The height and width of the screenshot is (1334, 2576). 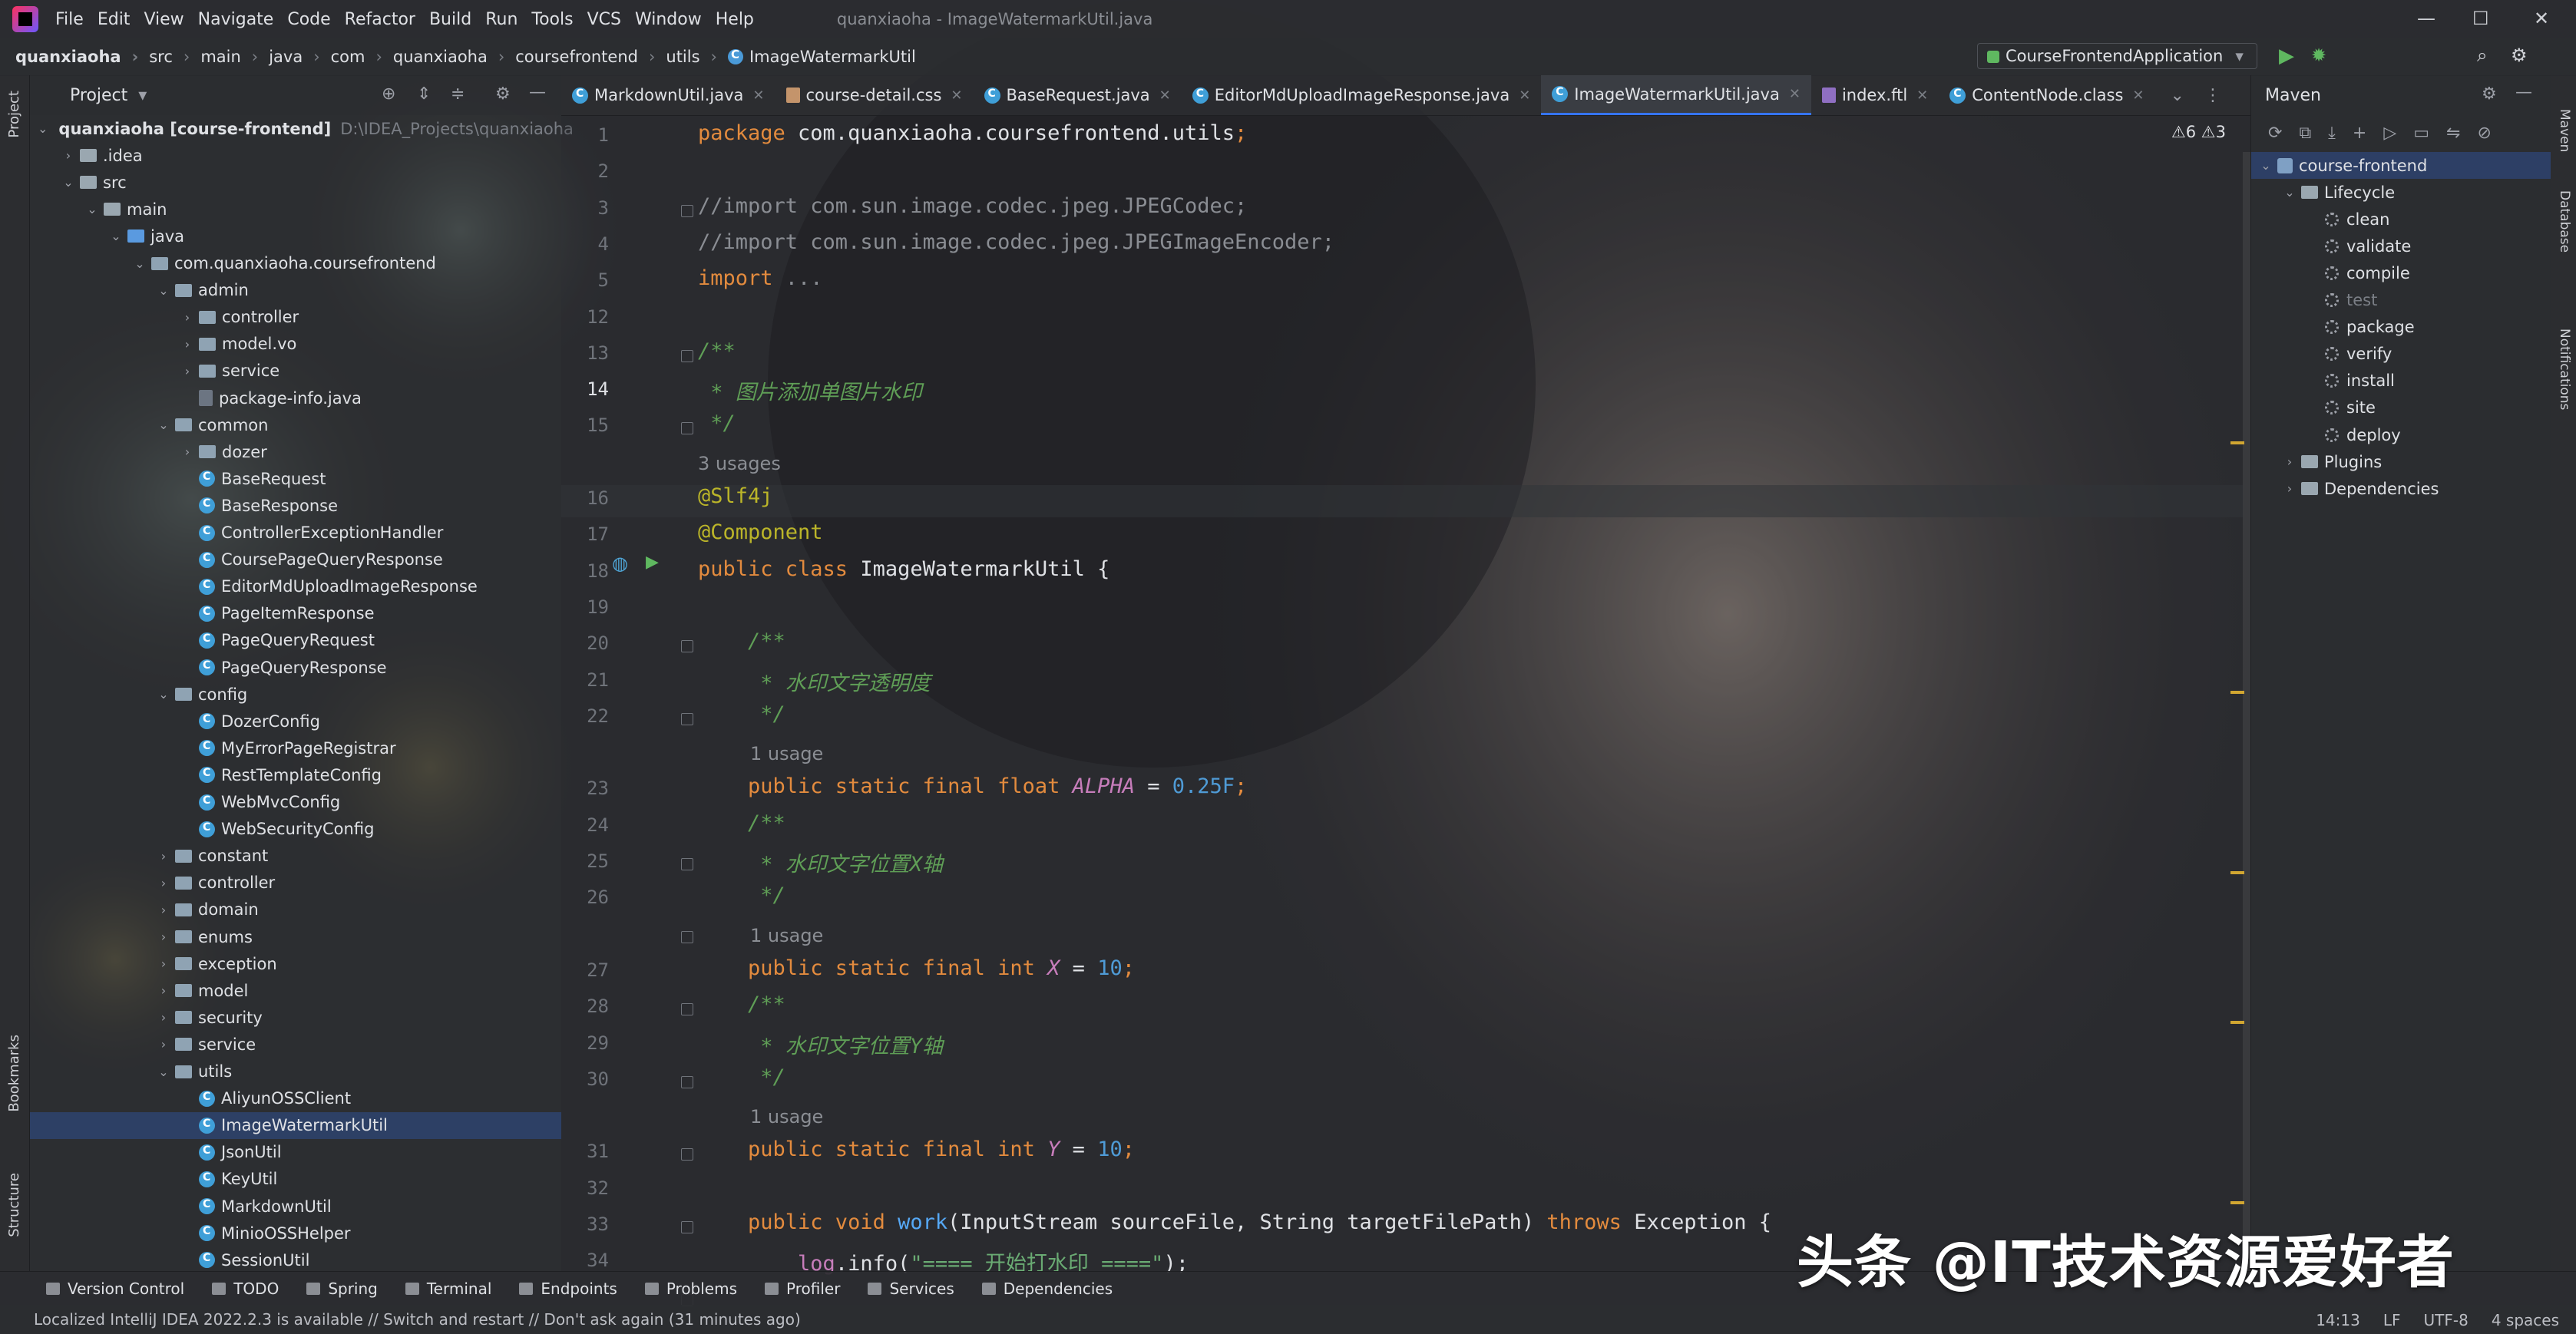 What do you see at coordinates (2401, 381) in the screenshot?
I see `maven-item: install` at bounding box center [2401, 381].